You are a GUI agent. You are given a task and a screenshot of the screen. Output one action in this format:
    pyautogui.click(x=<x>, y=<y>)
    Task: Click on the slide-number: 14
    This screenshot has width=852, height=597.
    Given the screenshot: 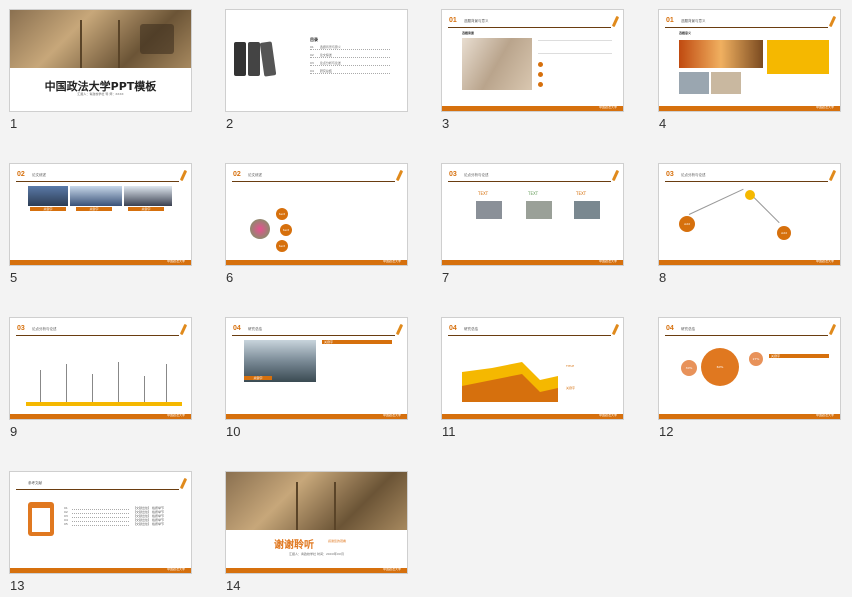 What is the action you would take?
    pyautogui.click(x=233, y=585)
    